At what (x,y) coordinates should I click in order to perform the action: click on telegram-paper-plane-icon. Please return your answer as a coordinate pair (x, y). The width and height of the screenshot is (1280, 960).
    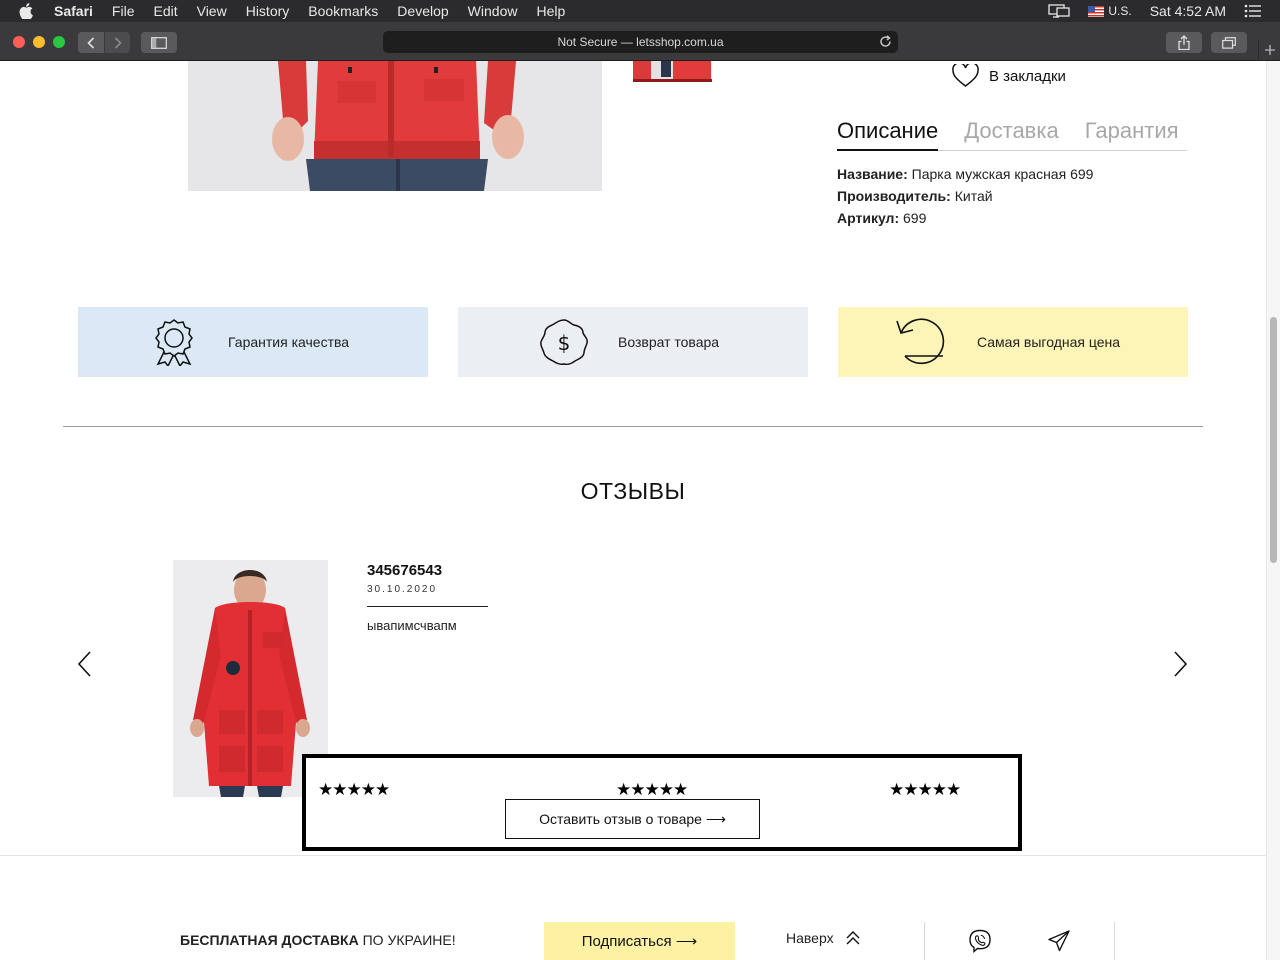
    Looking at the image, I should click on (1059, 941).